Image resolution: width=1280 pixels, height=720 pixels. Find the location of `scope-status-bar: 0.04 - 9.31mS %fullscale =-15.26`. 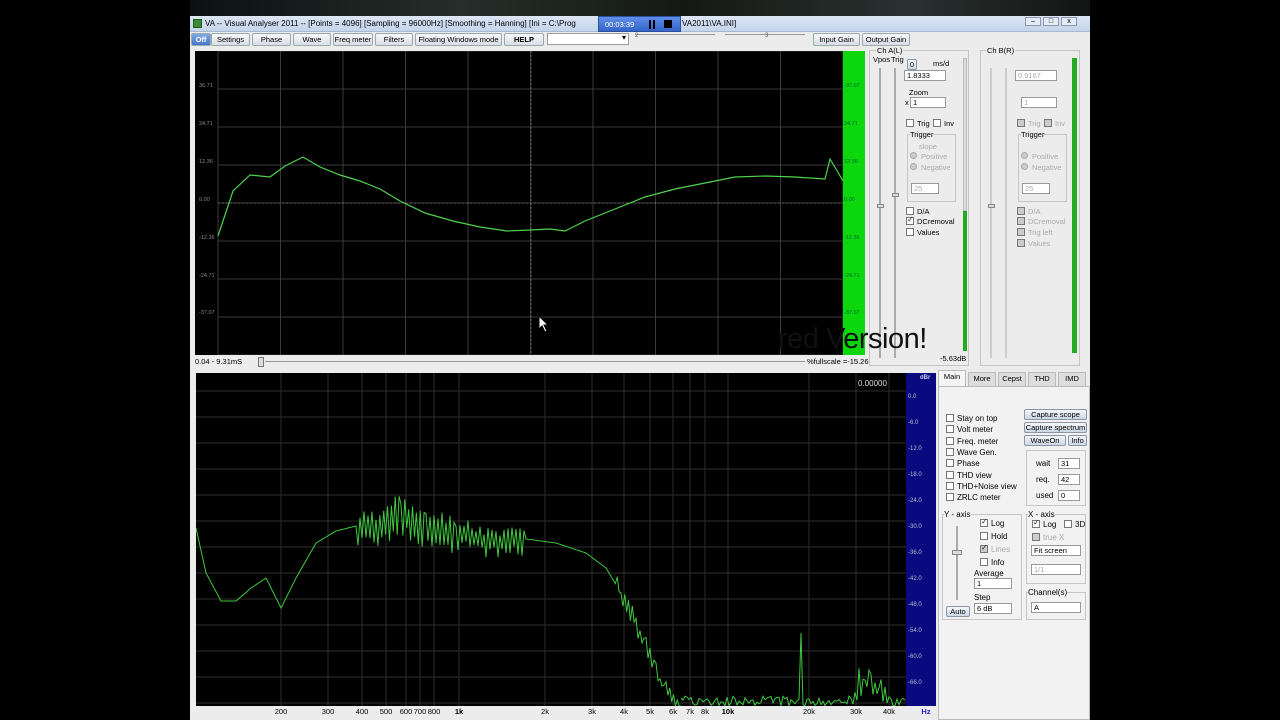

scope-status-bar: 0.04 - 9.31mS %fullscale =-15.26 is located at coordinates (530, 361).